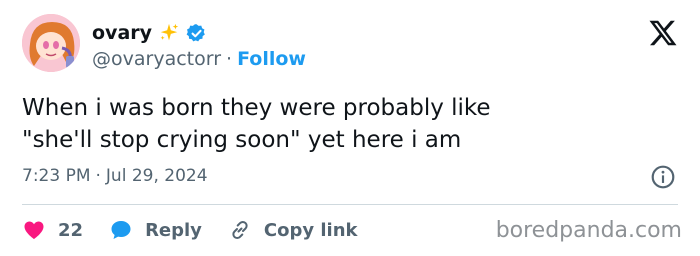 Image resolution: width=700 pixels, height=256 pixels. I want to click on heart-icon, so click(34, 230).